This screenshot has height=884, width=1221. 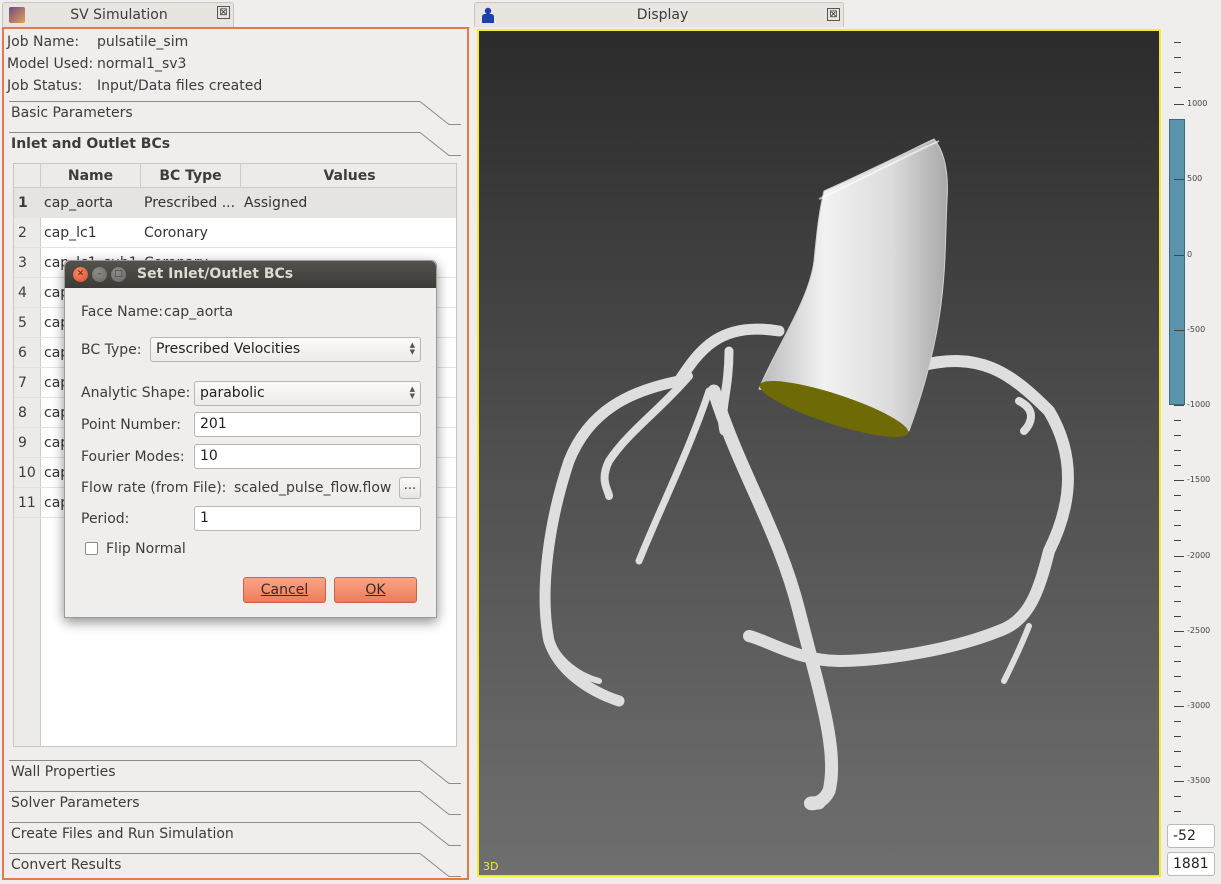 What do you see at coordinates (91, 144) in the screenshot?
I see `section-inlet-outlet-bcs-label: Inlet and Outlet BCs` at bounding box center [91, 144].